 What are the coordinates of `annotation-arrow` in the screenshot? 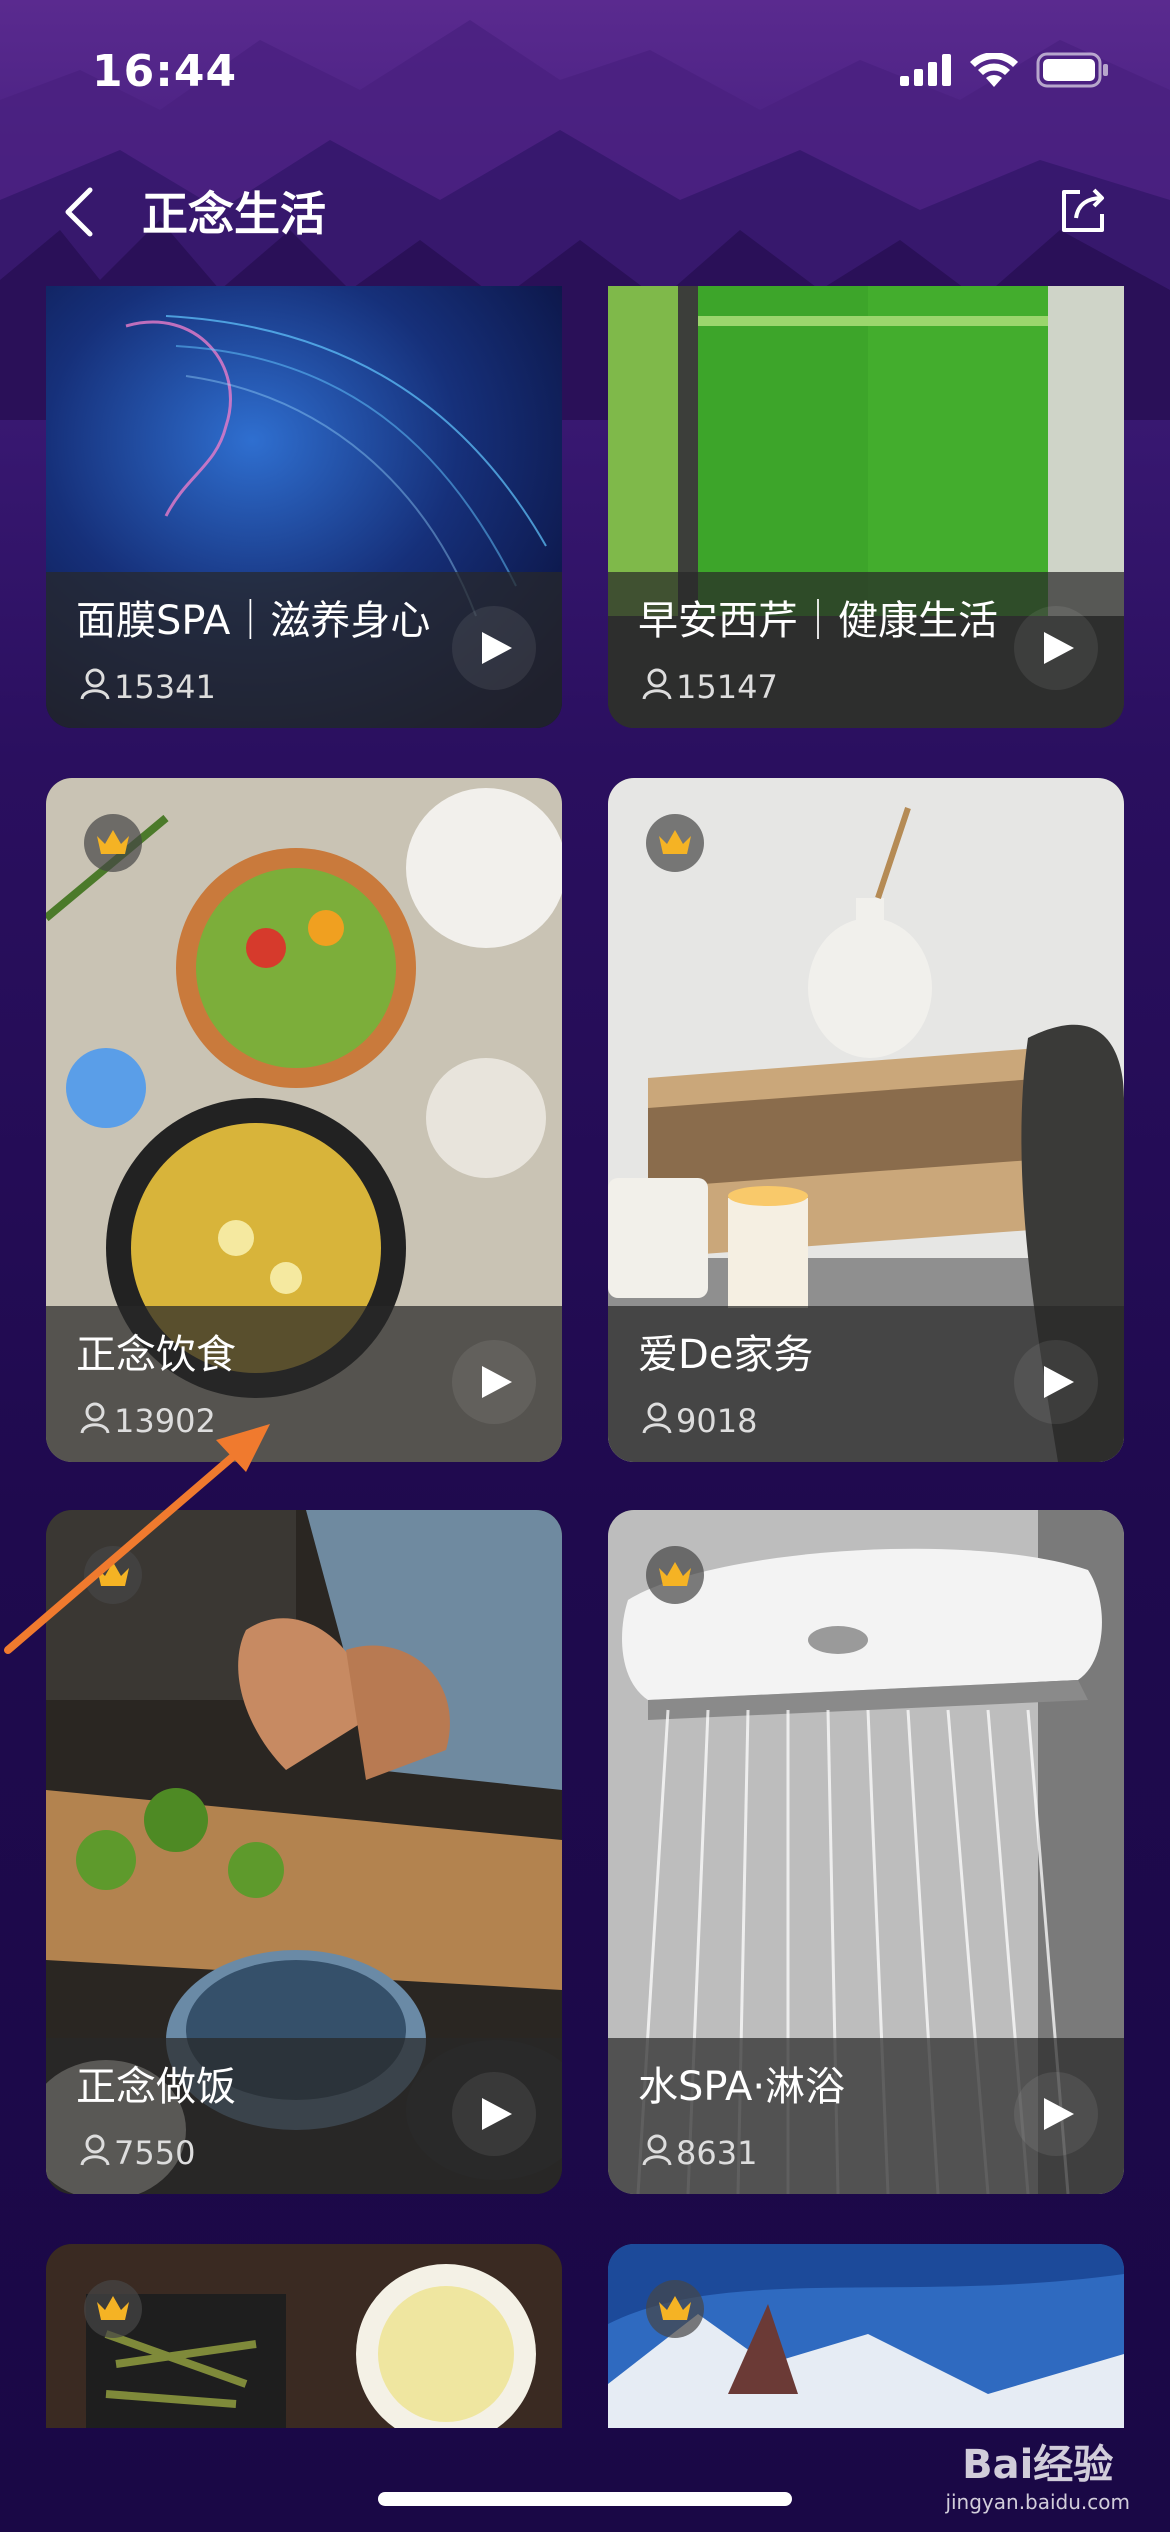 It's located at (137, 1539).